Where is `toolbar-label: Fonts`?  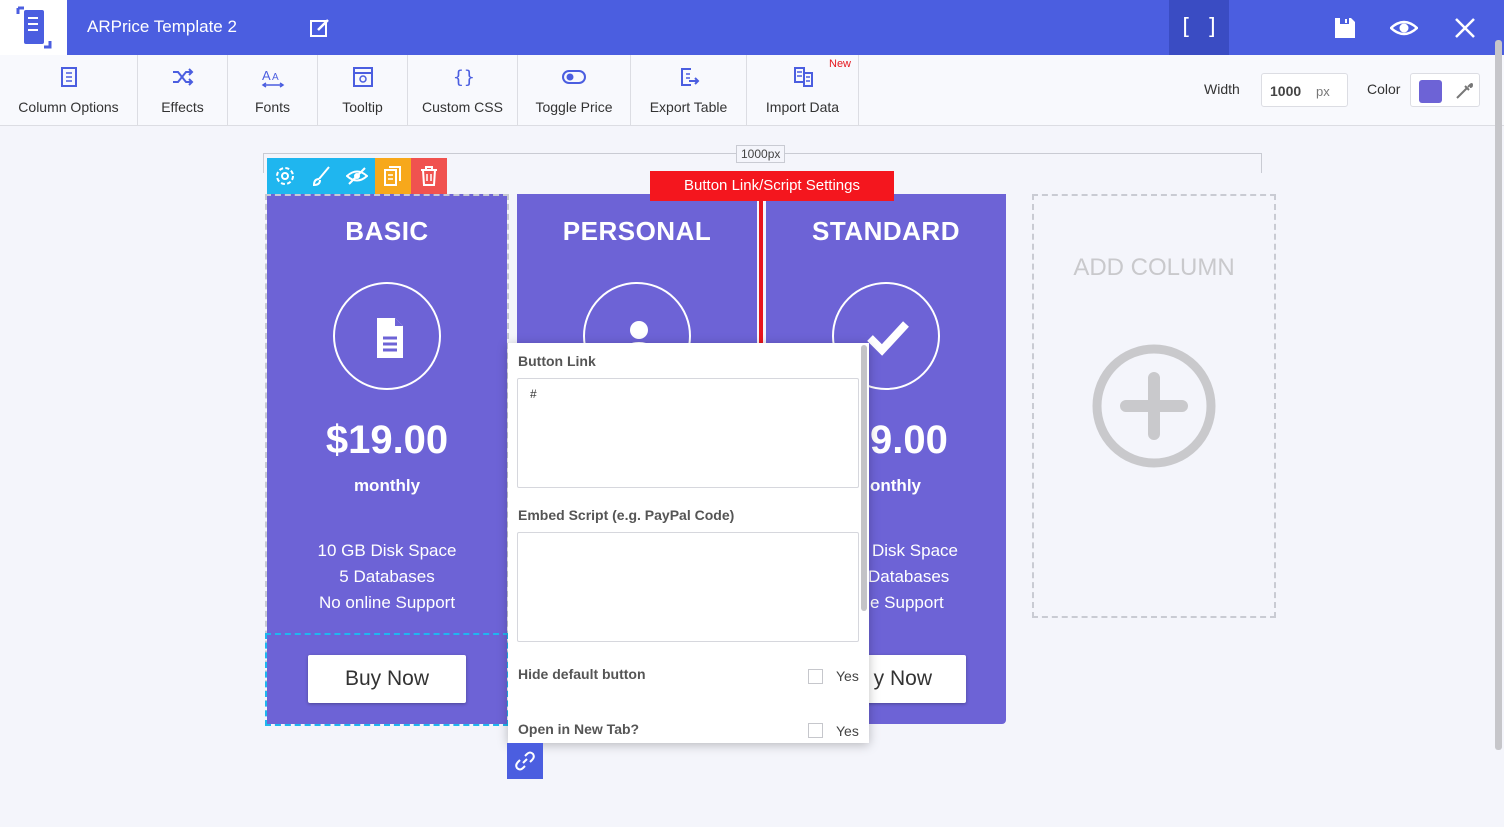 toolbar-label: Fonts is located at coordinates (272, 107).